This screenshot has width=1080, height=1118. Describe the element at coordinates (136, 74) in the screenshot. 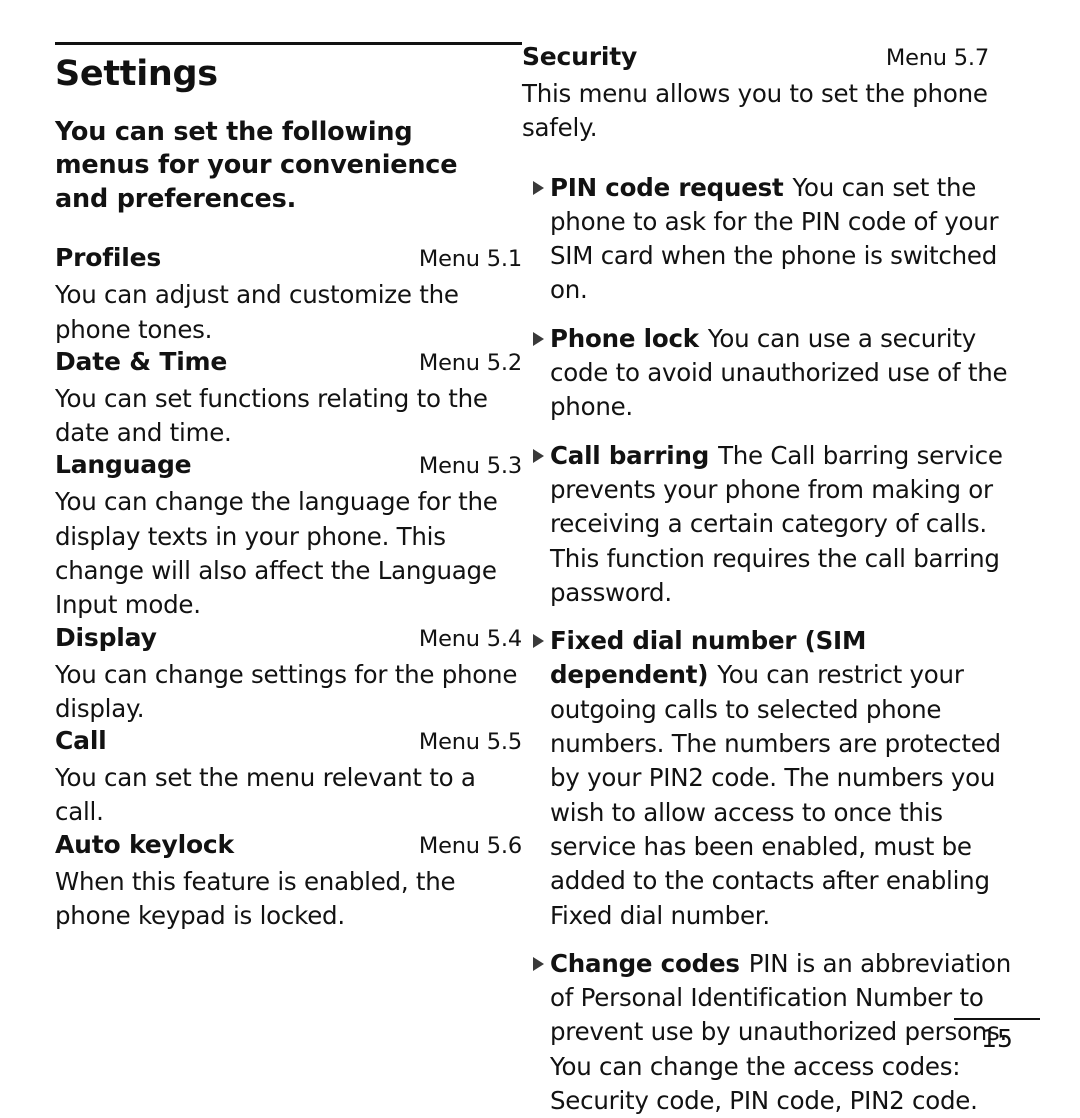

I see `page-title: Settings` at that location.